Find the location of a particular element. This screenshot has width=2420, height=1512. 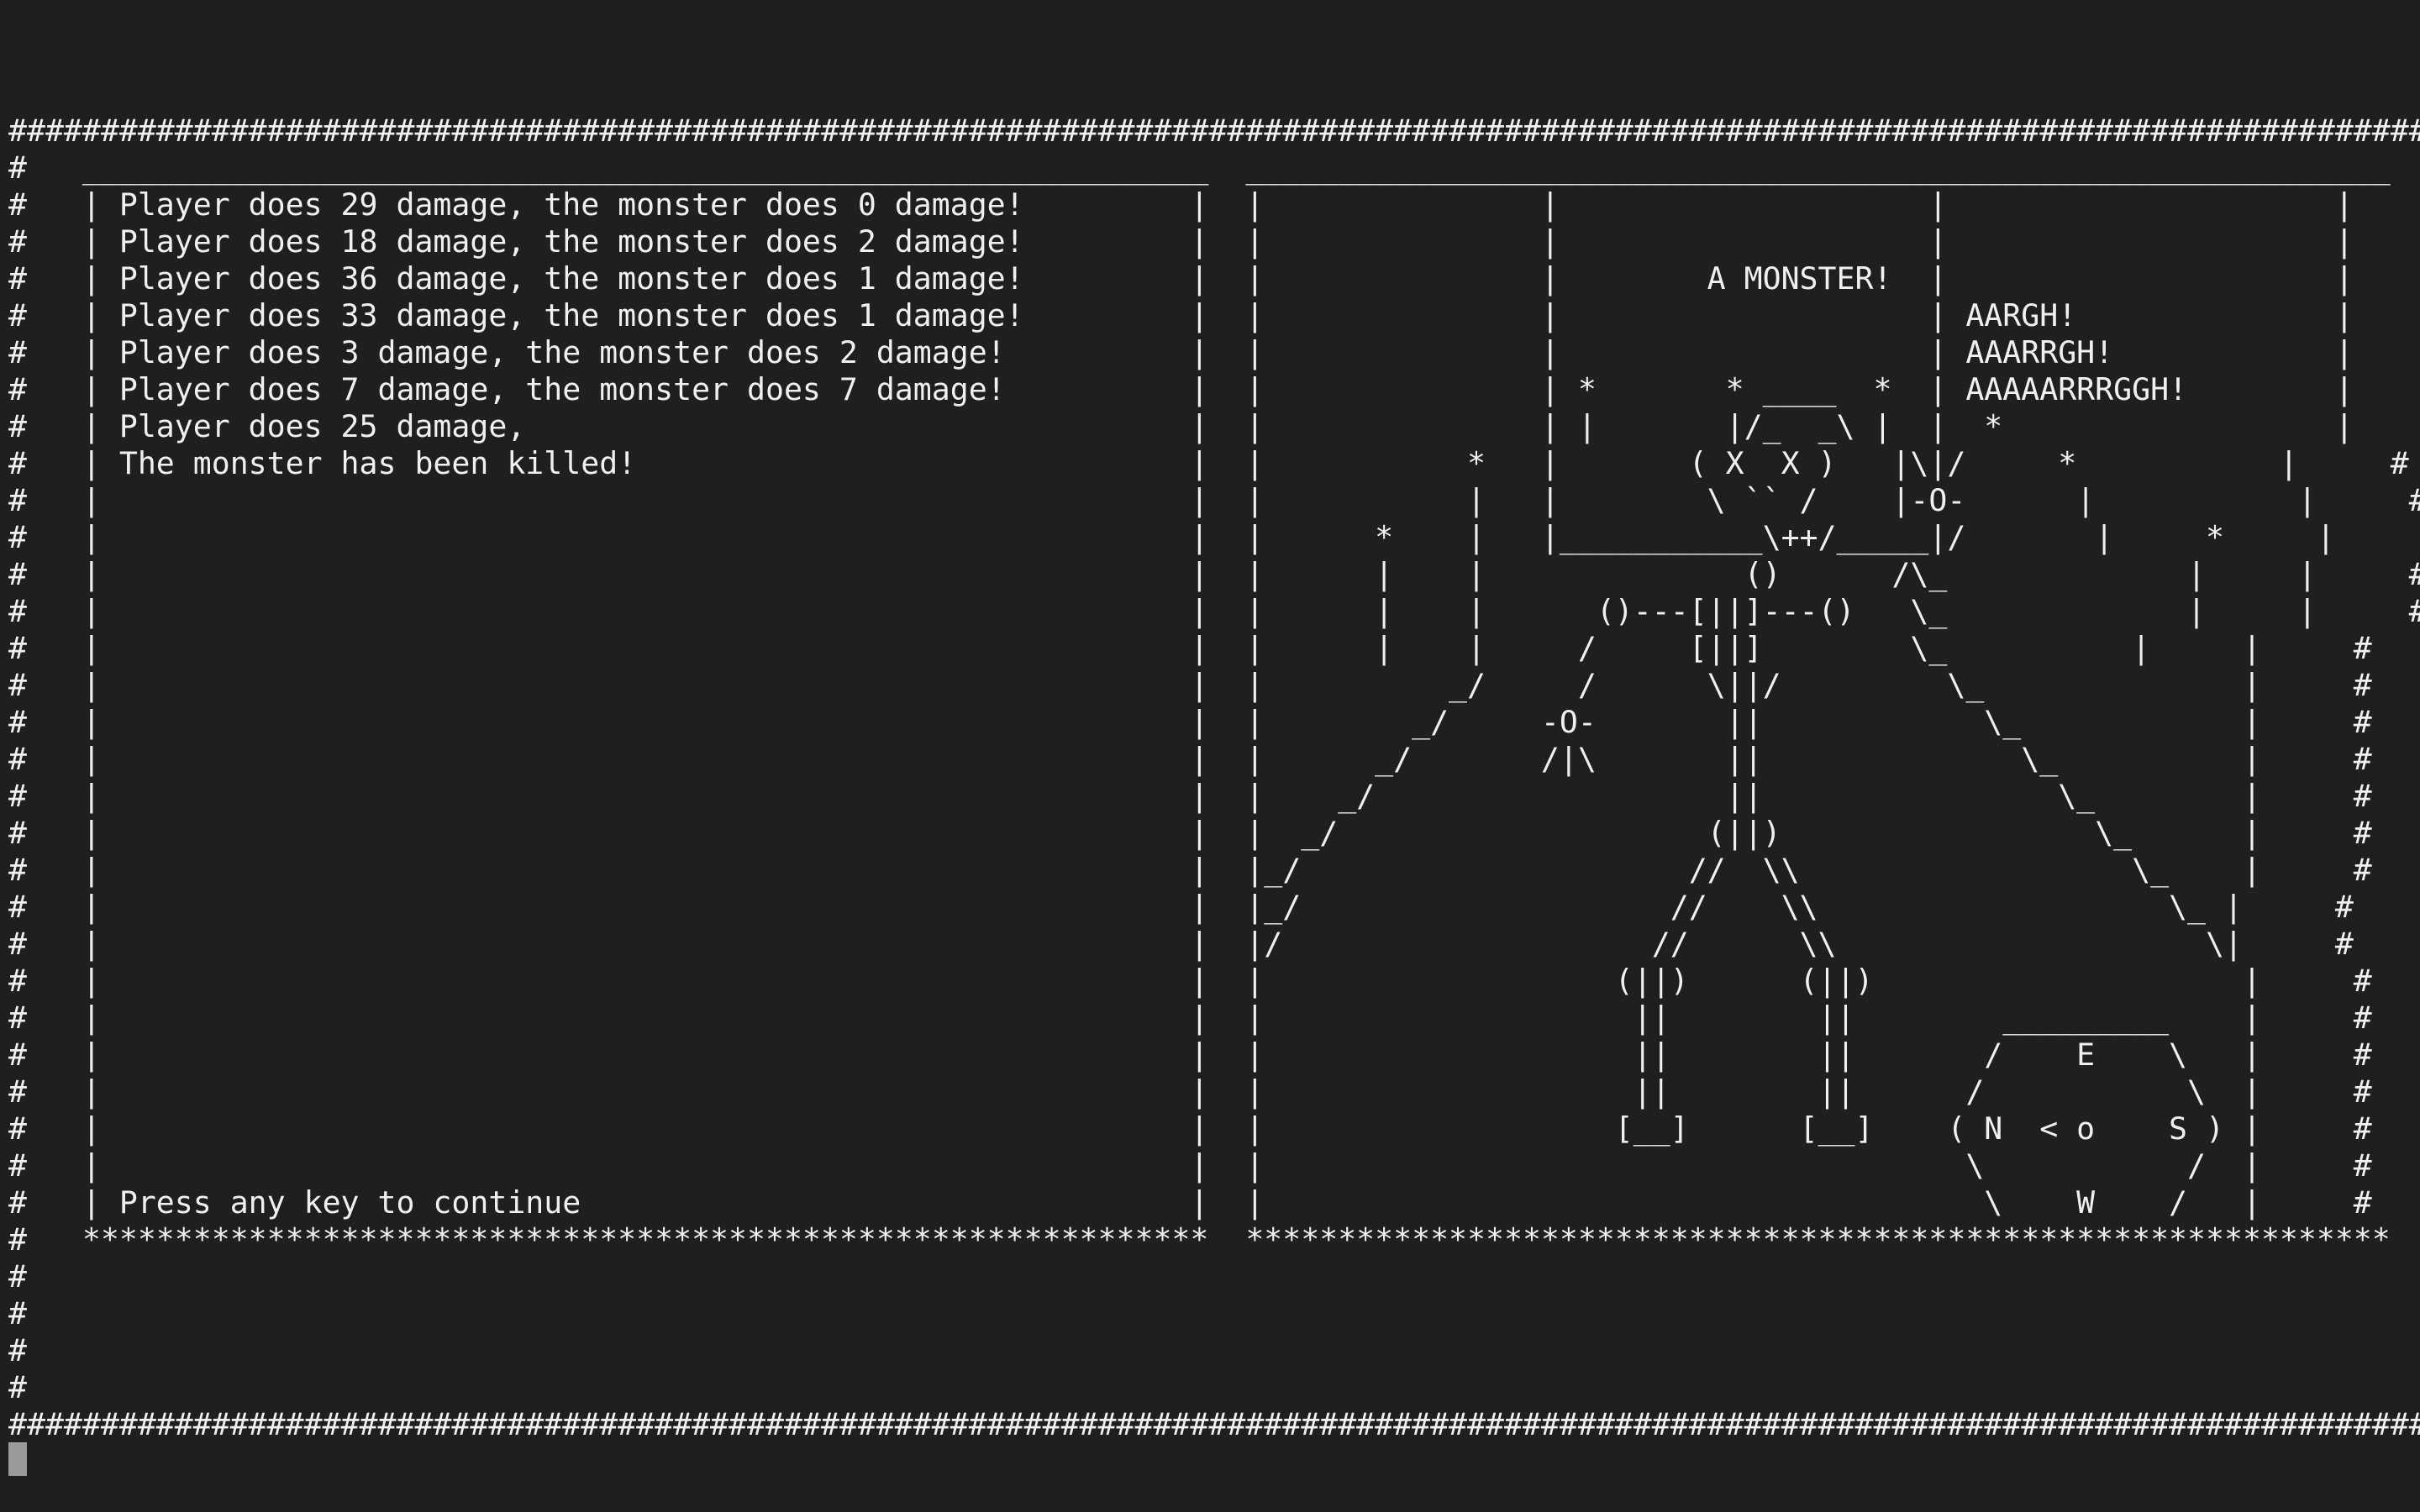

art-row: # | | | | | ()---[||]---() \_ | | # is located at coordinates (1214, 611).